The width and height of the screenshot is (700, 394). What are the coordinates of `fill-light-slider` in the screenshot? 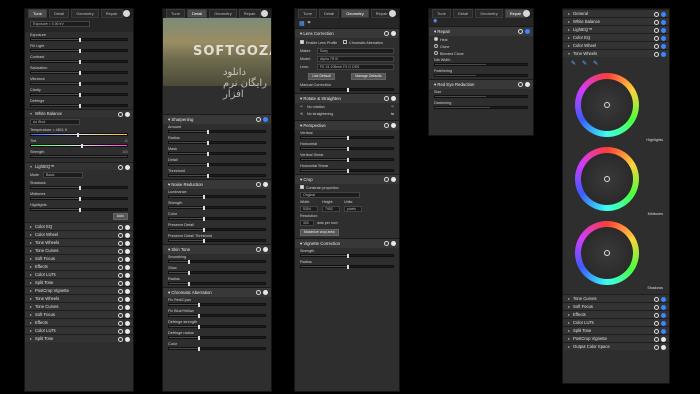 It's located at (79, 51).